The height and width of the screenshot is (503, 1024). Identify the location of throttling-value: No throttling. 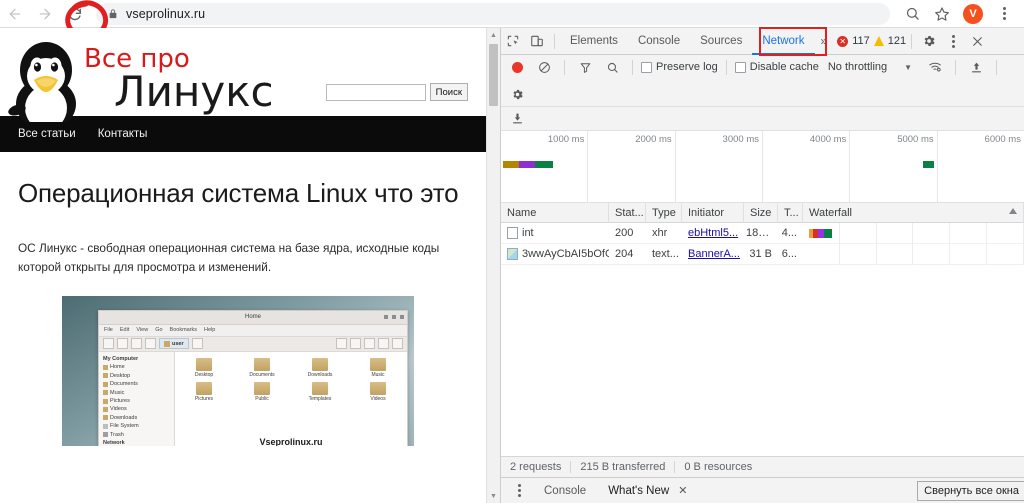
(857, 67).